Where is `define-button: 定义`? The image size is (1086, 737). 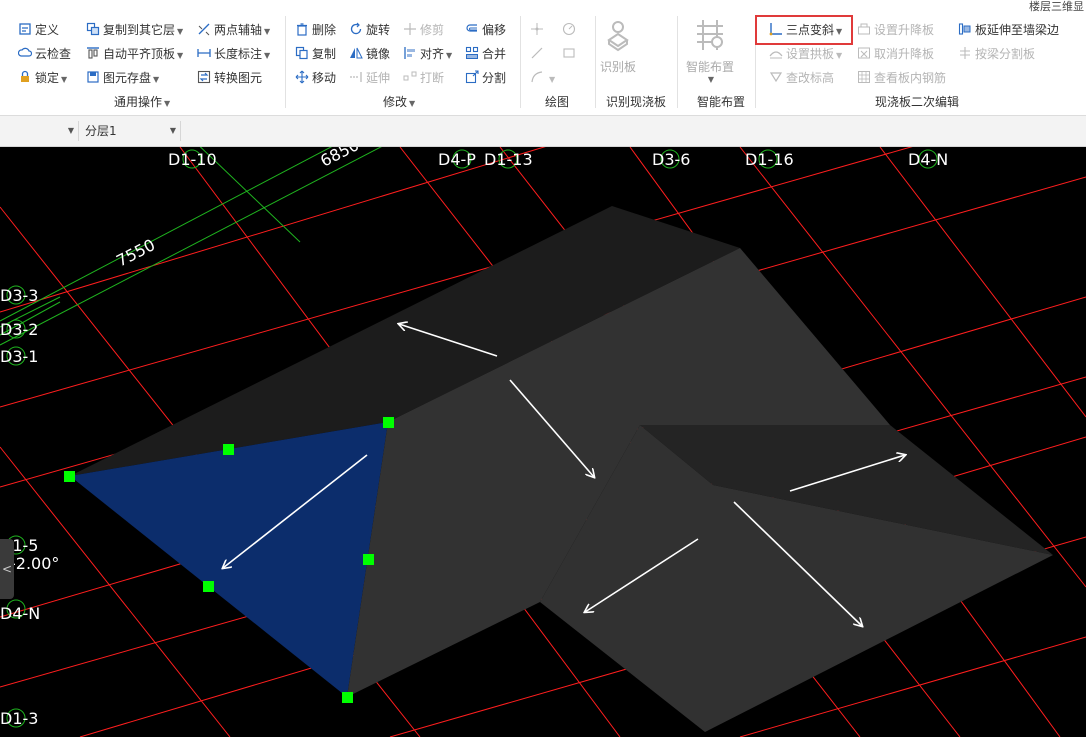 define-button: 定义 is located at coordinates (38, 30).